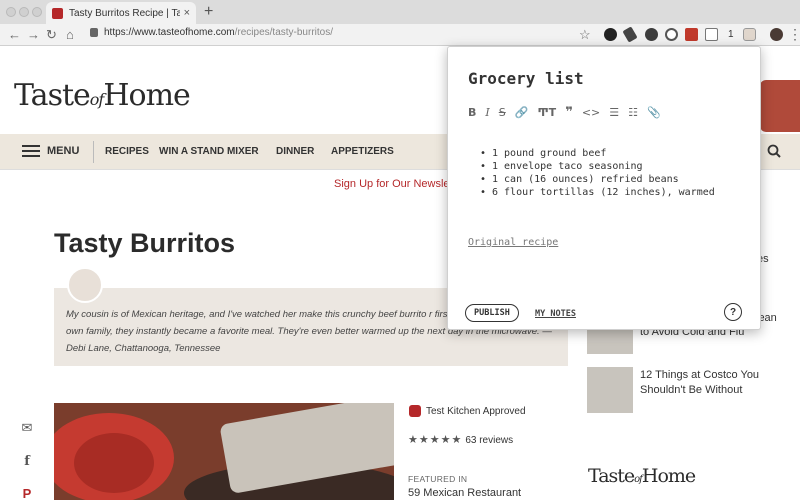 This screenshot has width=800, height=500. I want to click on hamburger-icon, so click(31, 151).